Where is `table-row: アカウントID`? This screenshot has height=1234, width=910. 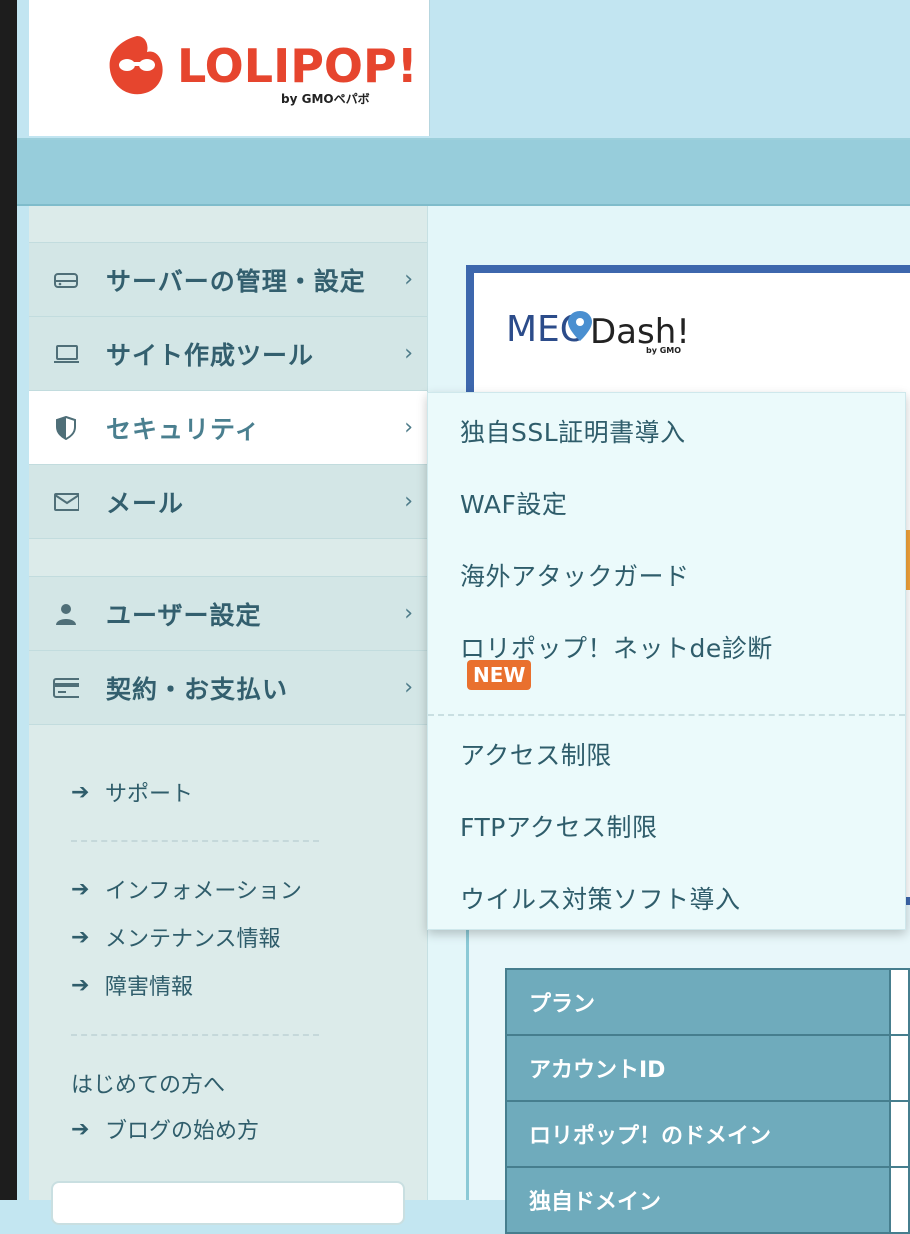
table-row: アカウントID is located at coordinates (707, 1068).